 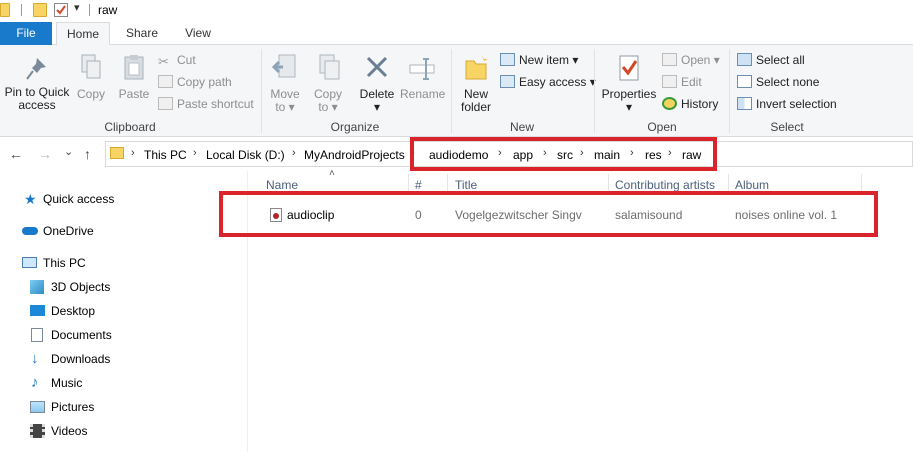 I want to click on new-folder-label-2: folder, so click(x=476, y=107).